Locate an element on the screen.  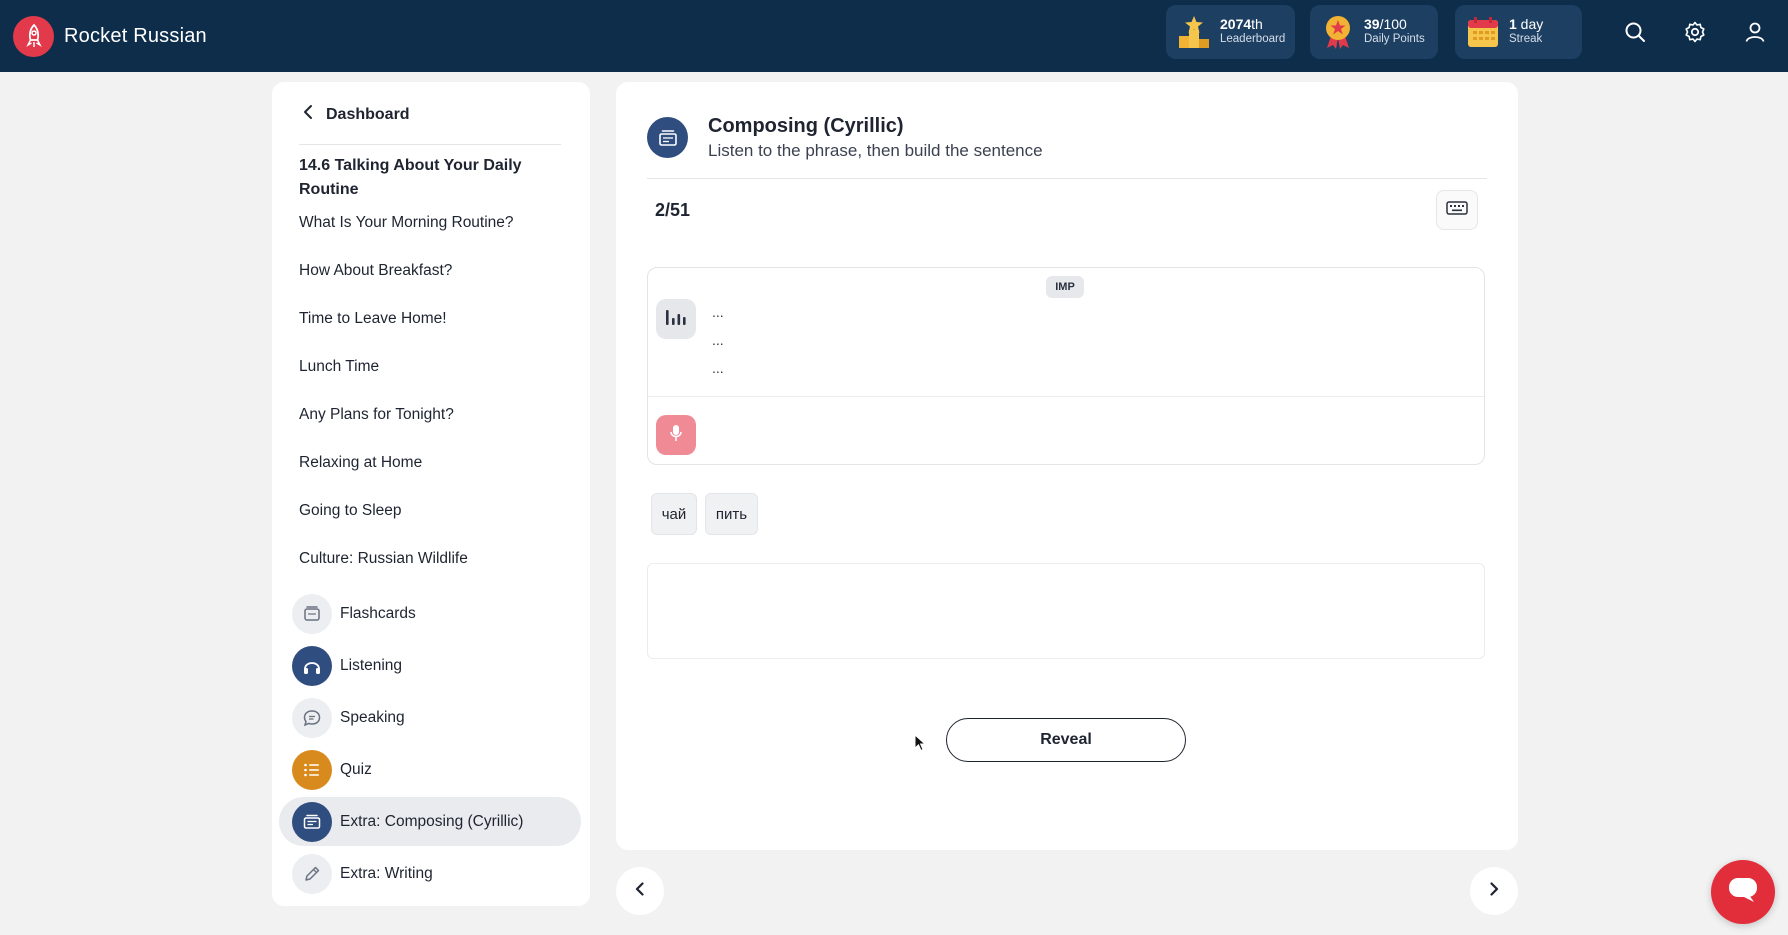
sidebar-link-morning-routine: What Is Your Morning Routine? is located at coordinates (406, 223).